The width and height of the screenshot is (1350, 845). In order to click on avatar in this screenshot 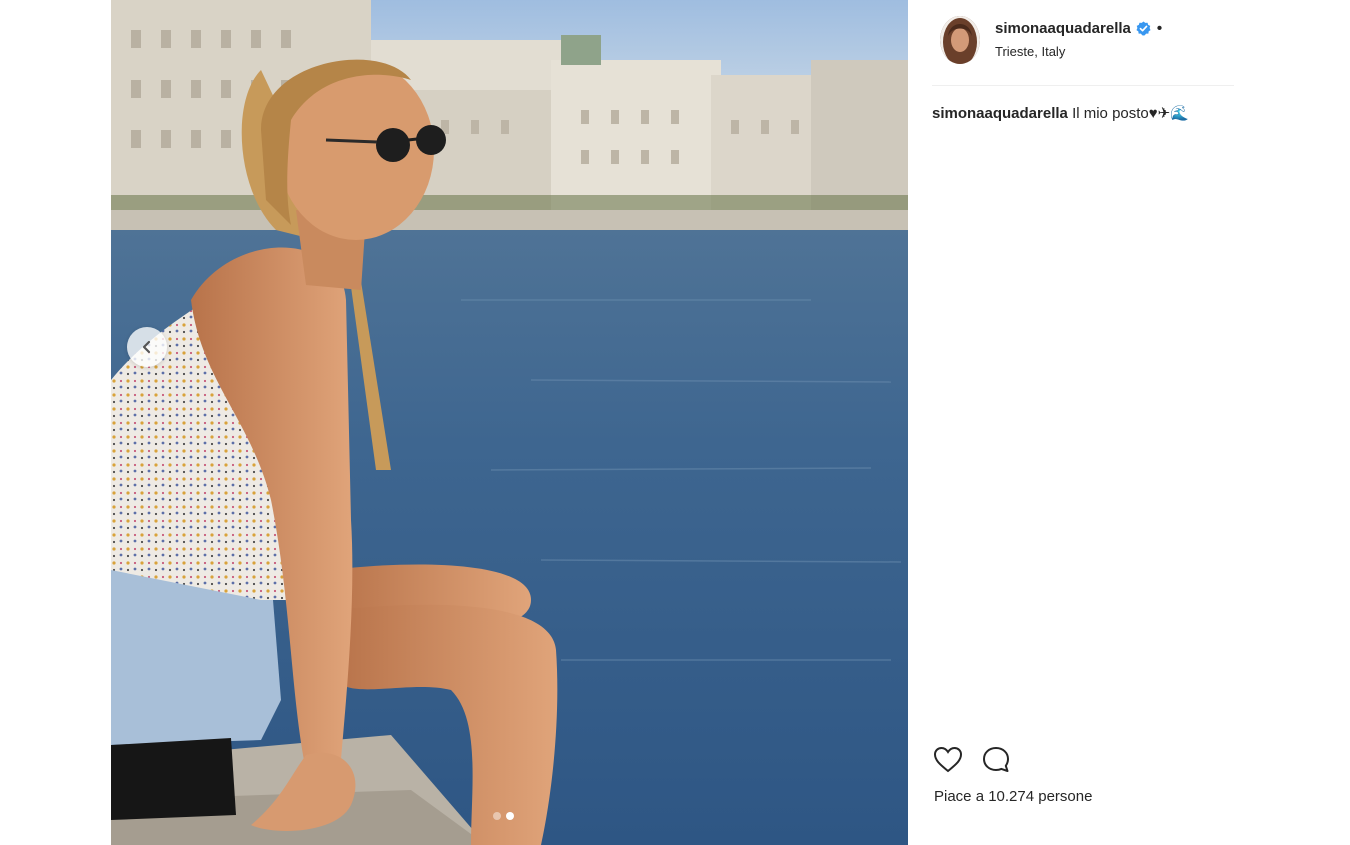, I will do `click(960, 40)`.